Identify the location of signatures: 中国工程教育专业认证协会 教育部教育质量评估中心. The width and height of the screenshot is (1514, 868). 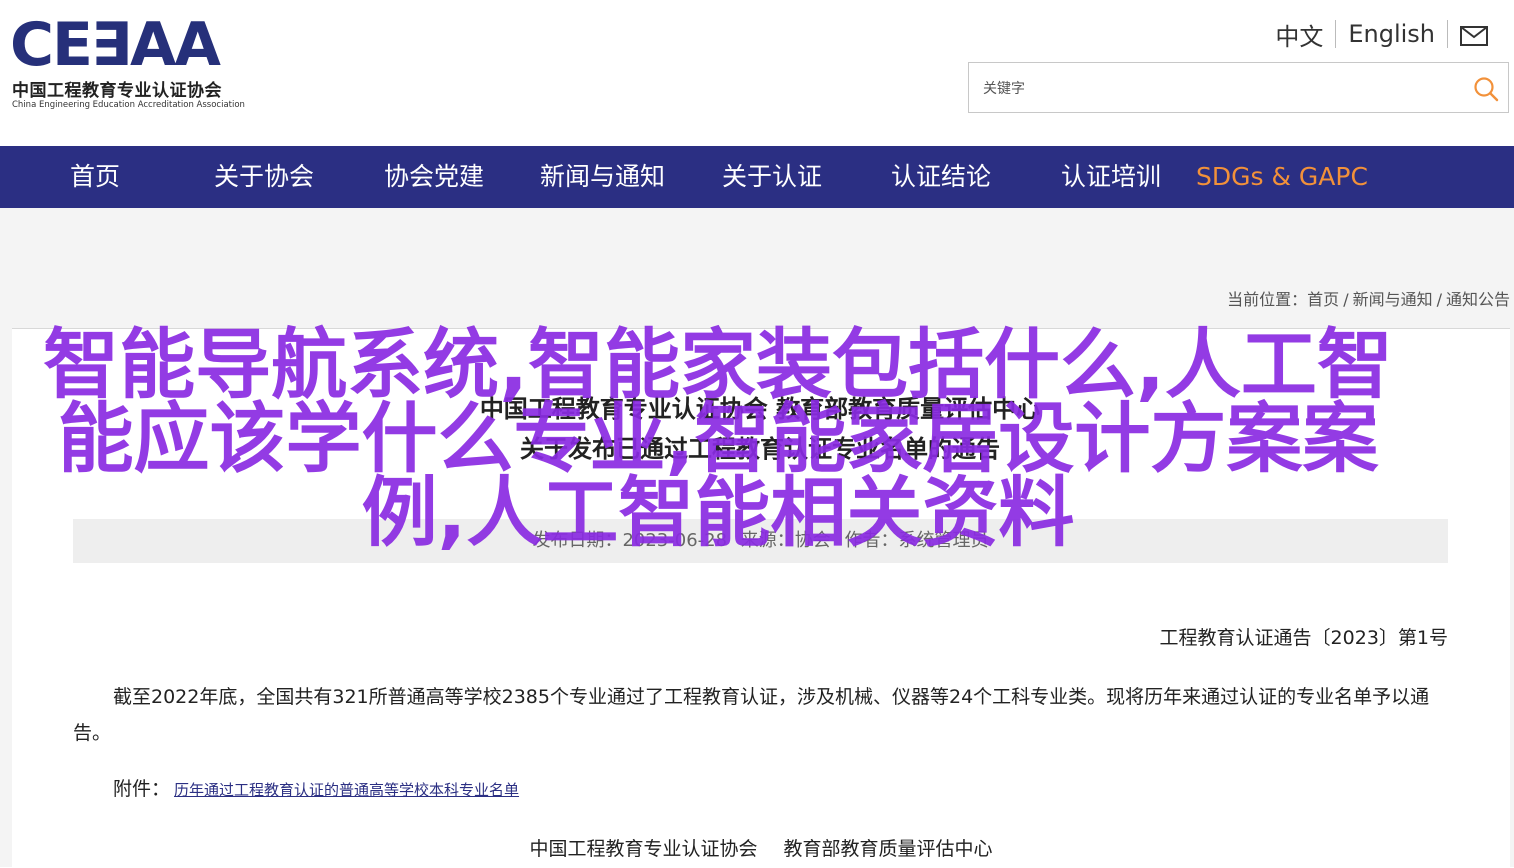
(761, 847).